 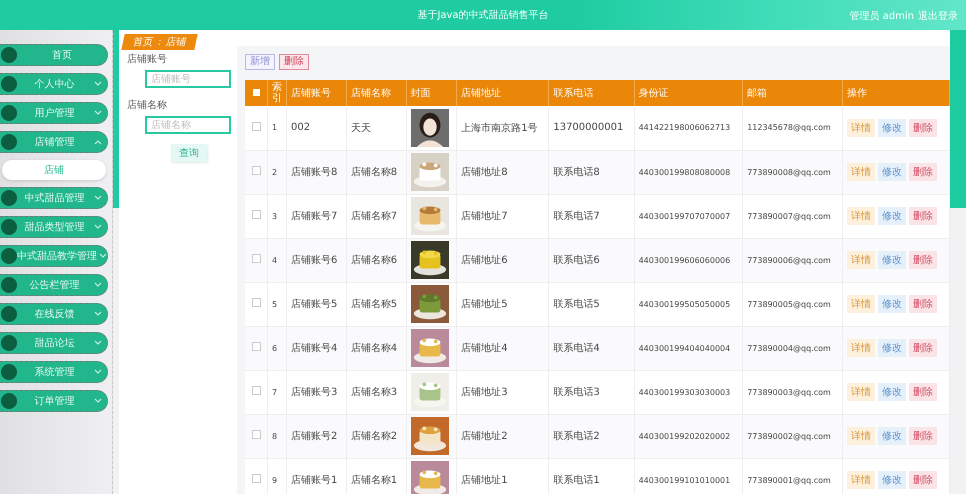 What do you see at coordinates (54, 401) in the screenshot?
I see `menu-item: 订单管理` at bounding box center [54, 401].